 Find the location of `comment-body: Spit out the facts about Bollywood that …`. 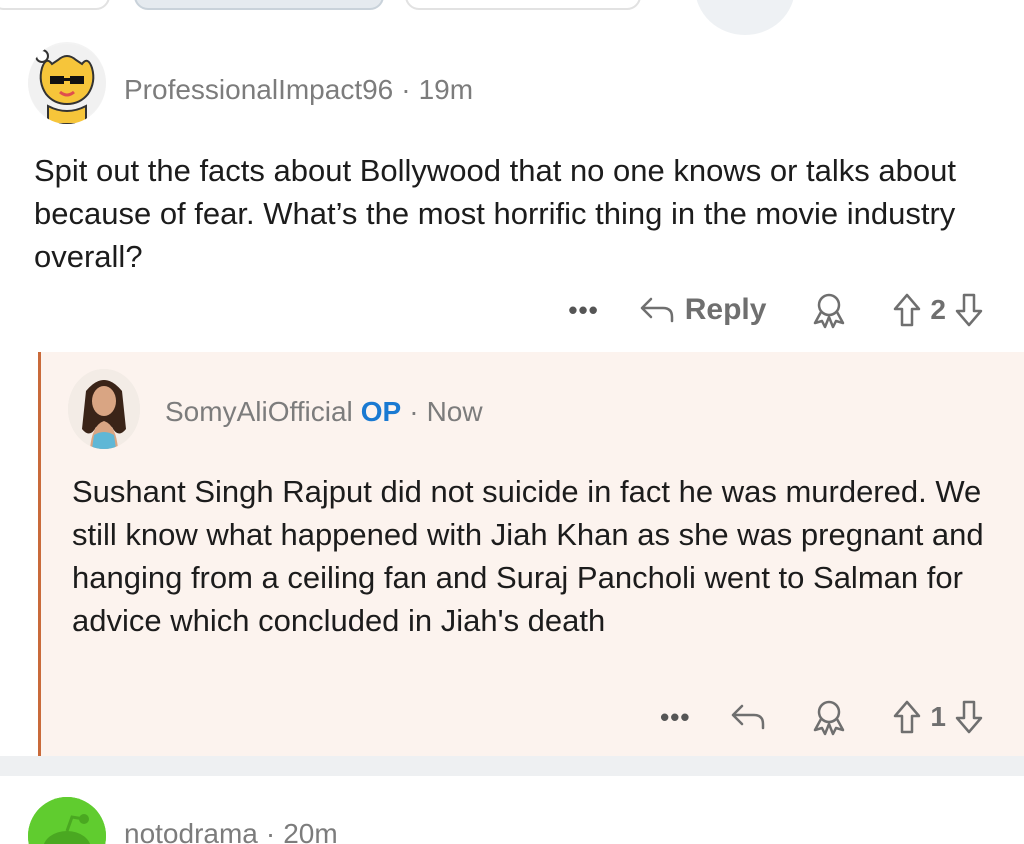

comment-body: Spit out the facts about Bollywood that … is located at coordinates (495, 213).